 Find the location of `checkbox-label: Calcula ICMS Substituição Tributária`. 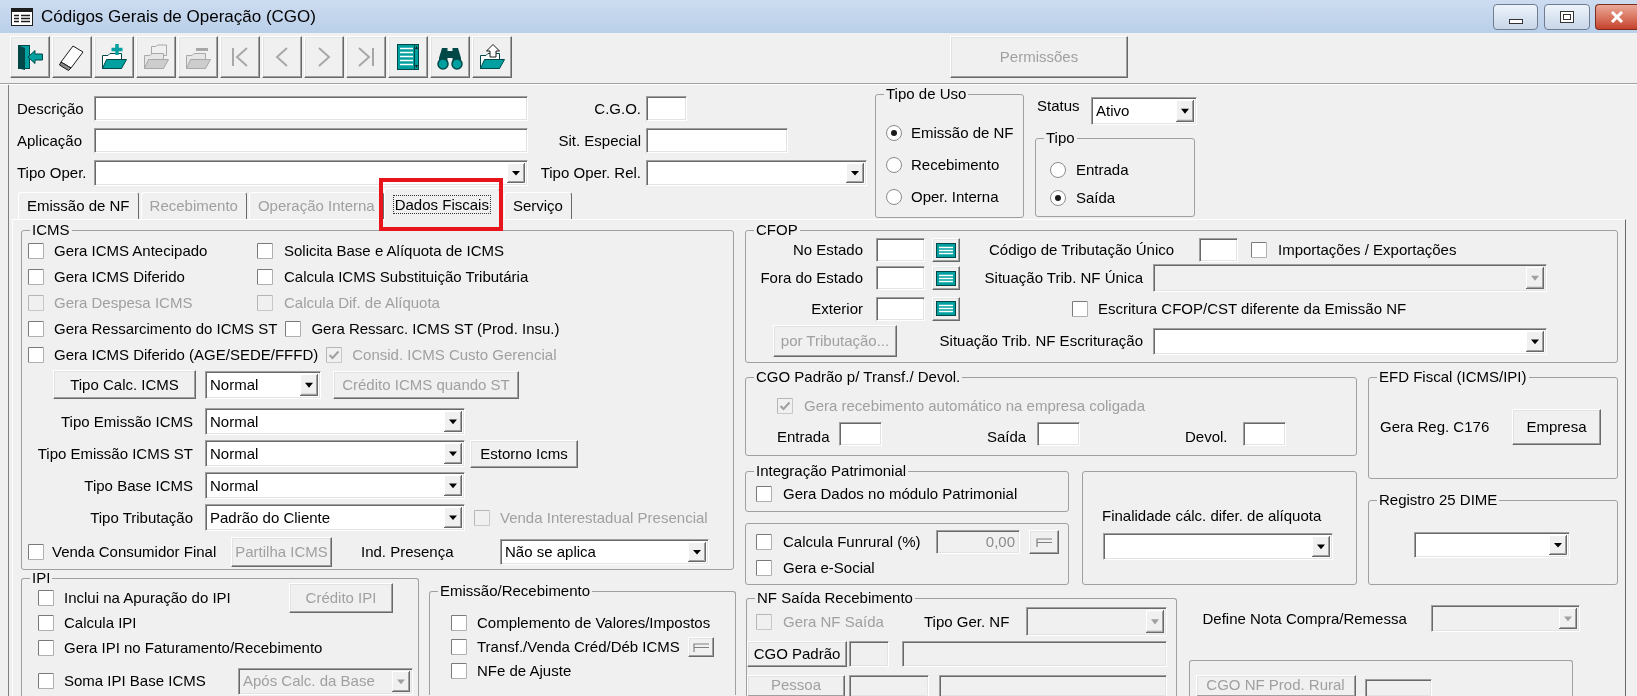

checkbox-label: Calcula ICMS Substituição Tributária is located at coordinates (406, 277).